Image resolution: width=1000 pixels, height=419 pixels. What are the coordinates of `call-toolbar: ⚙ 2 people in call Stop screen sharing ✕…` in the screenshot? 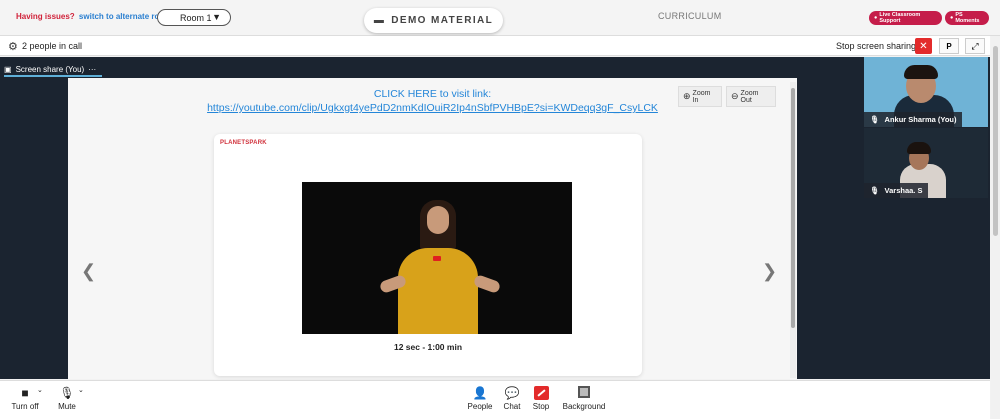 It's located at (495, 46).